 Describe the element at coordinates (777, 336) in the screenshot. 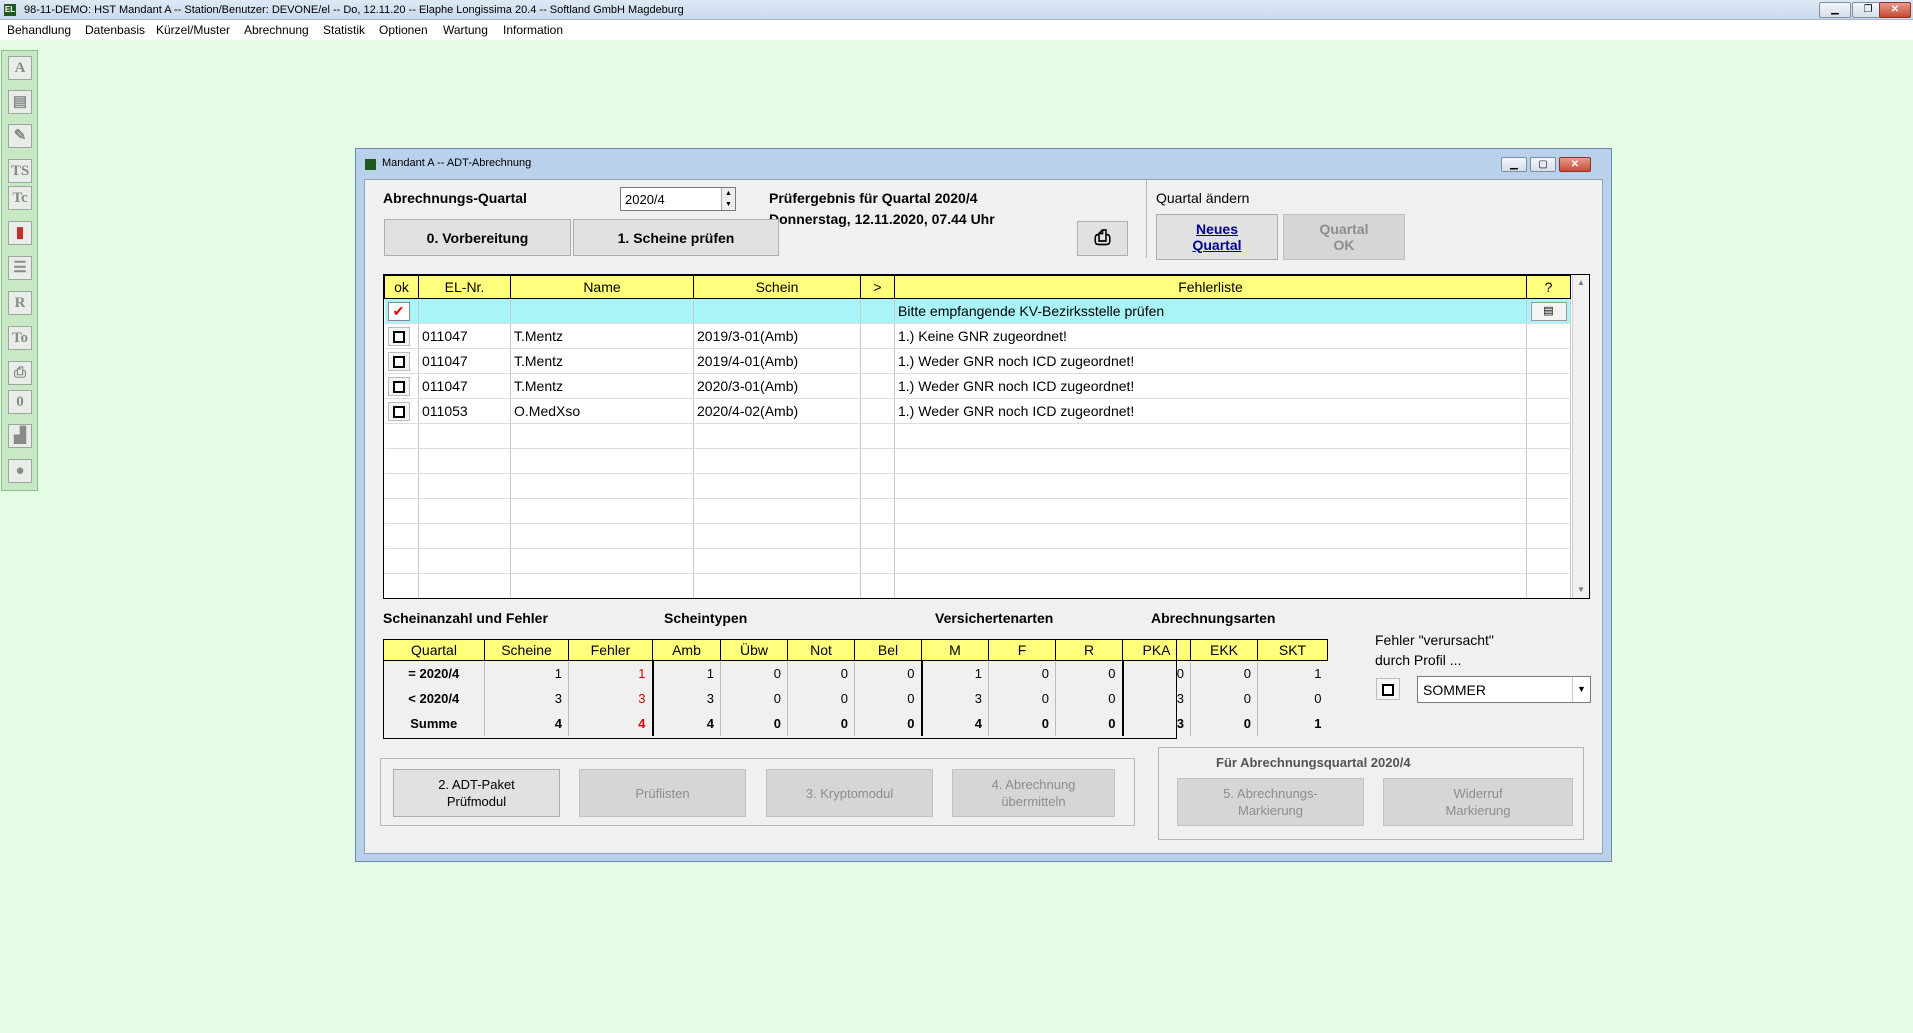

I see `schein-cell: 2019/3-01(Amb)` at that location.